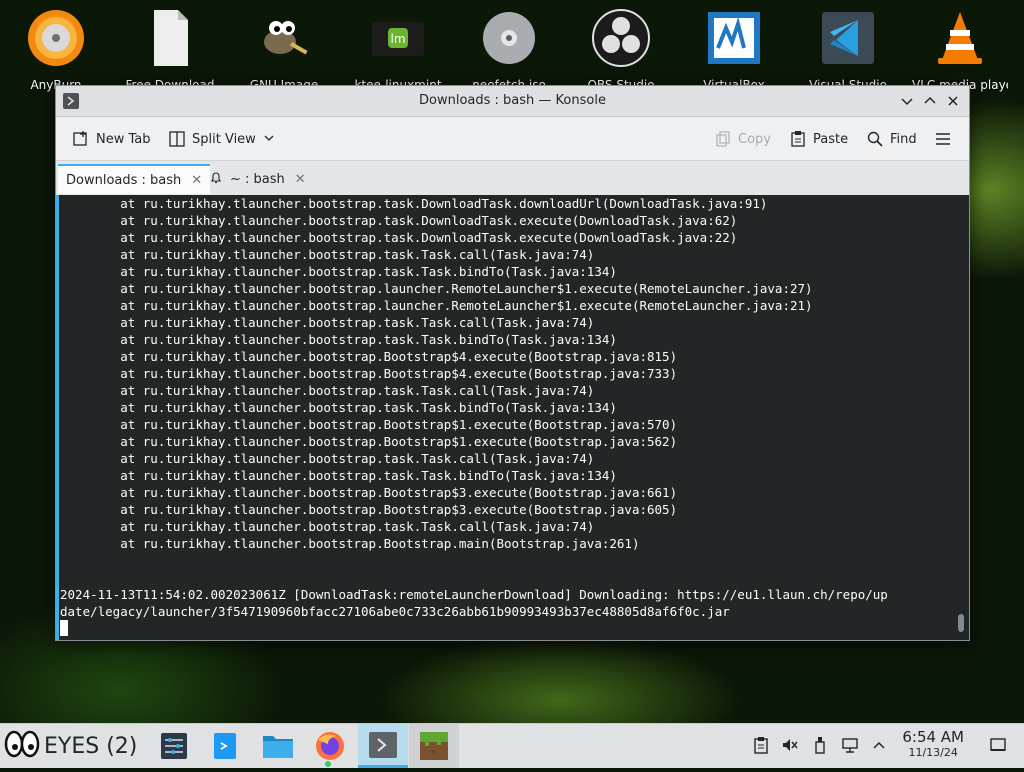 This screenshot has width=1024, height=772. What do you see at coordinates (124, 180) in the screenshot?
I see `tab-label: Downloads : bash` at bounding box center [124, 180].